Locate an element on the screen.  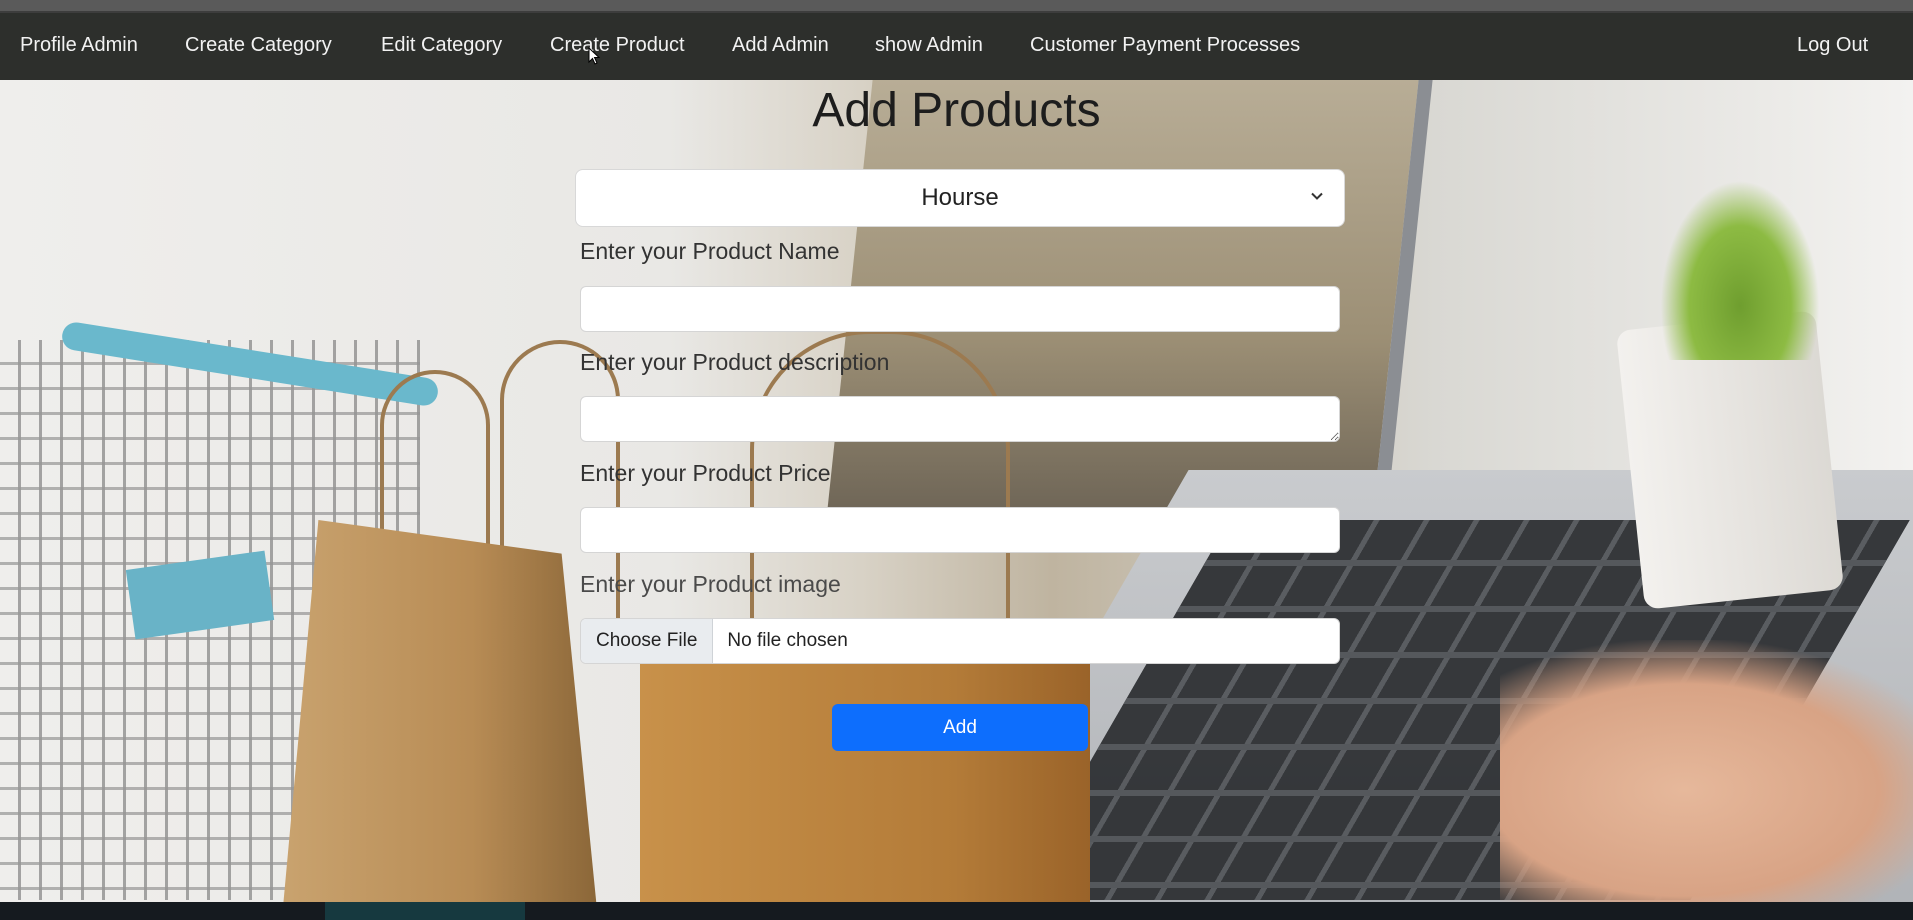
nav-add-admin: Add Admin is located at coordinates (780, 45).